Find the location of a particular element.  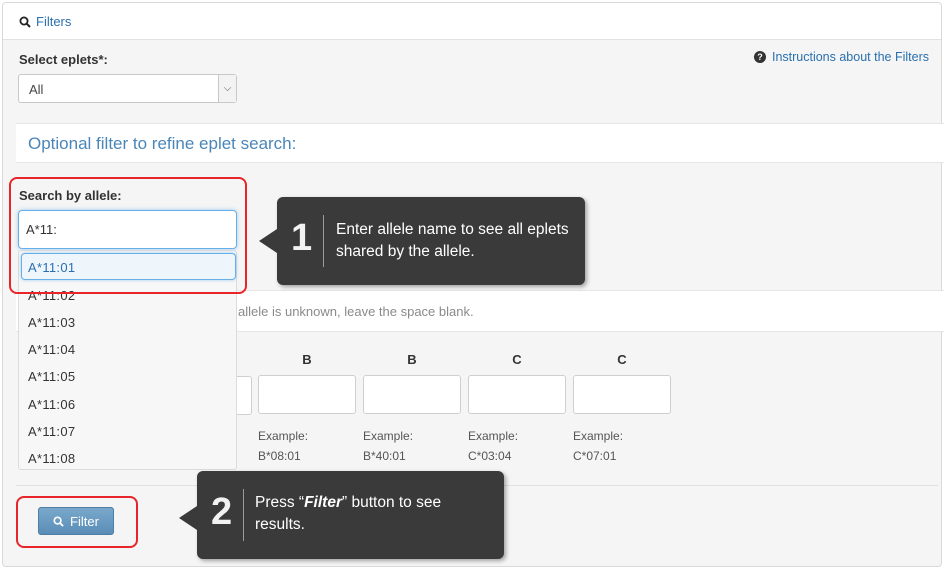

callout-step-text: Press “Filter” button to see results. is located at coordinates (375, 514).